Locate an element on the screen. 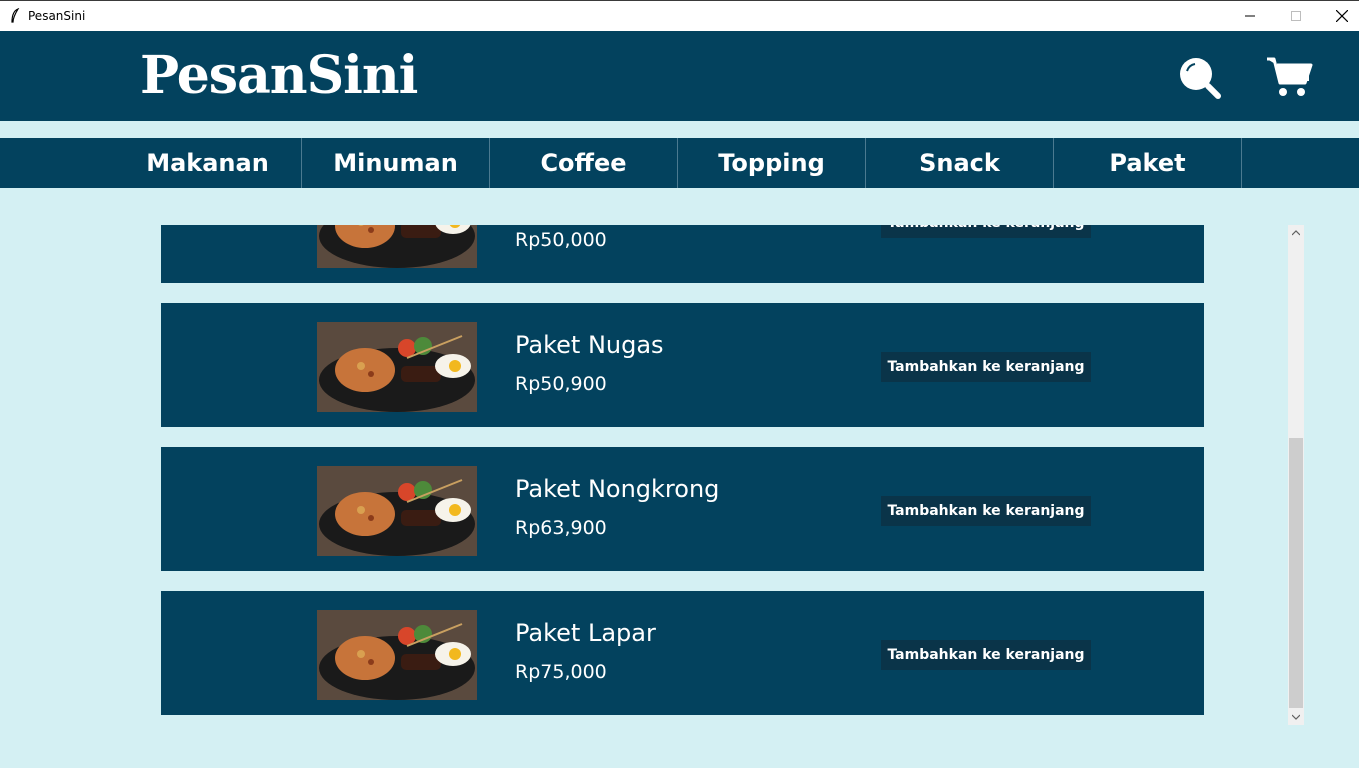 Image resolution: width=1359 pixels, height=768 pixels. window-title: PesanSini is located at coordinates (57, 16).